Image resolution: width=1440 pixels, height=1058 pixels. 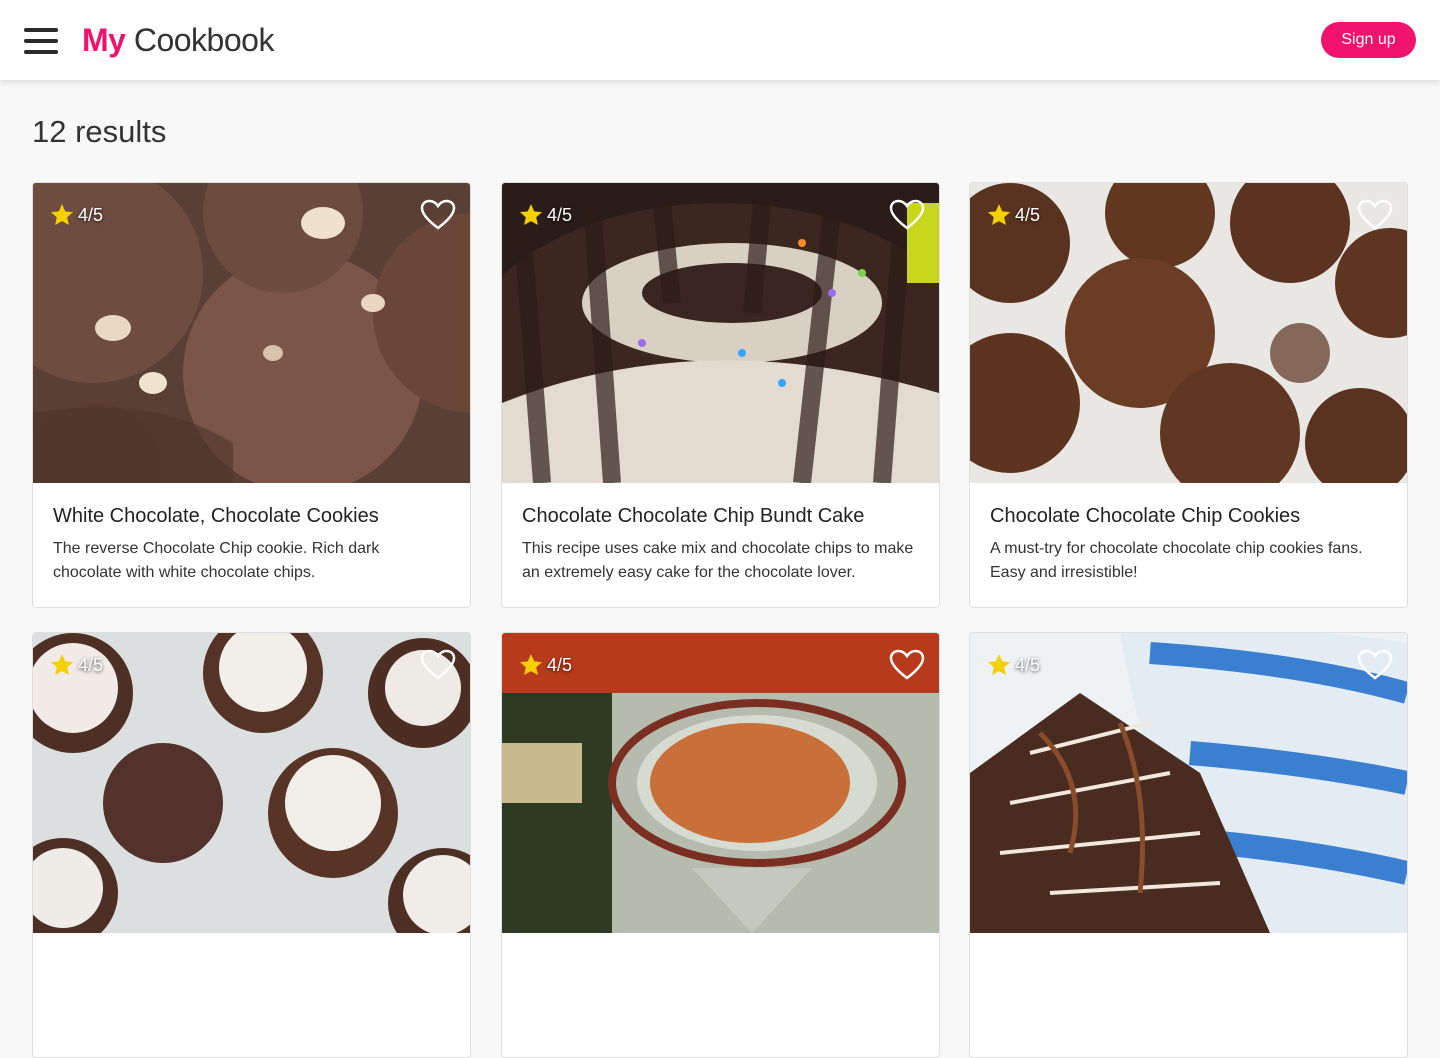 I want to click on brand-logo: My Cookbook, so click(x=178, y=40).